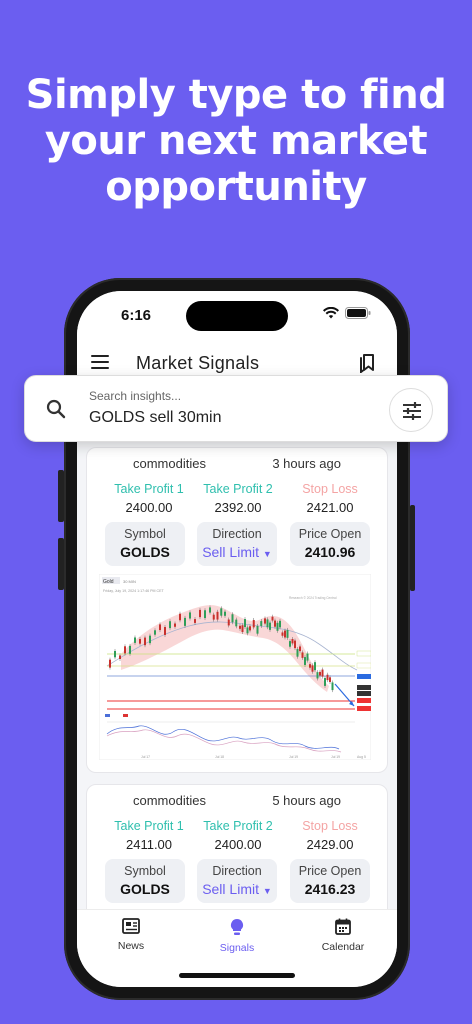  I want to click on price-open-pill: Price Open 2410.96, so click(330, 544).